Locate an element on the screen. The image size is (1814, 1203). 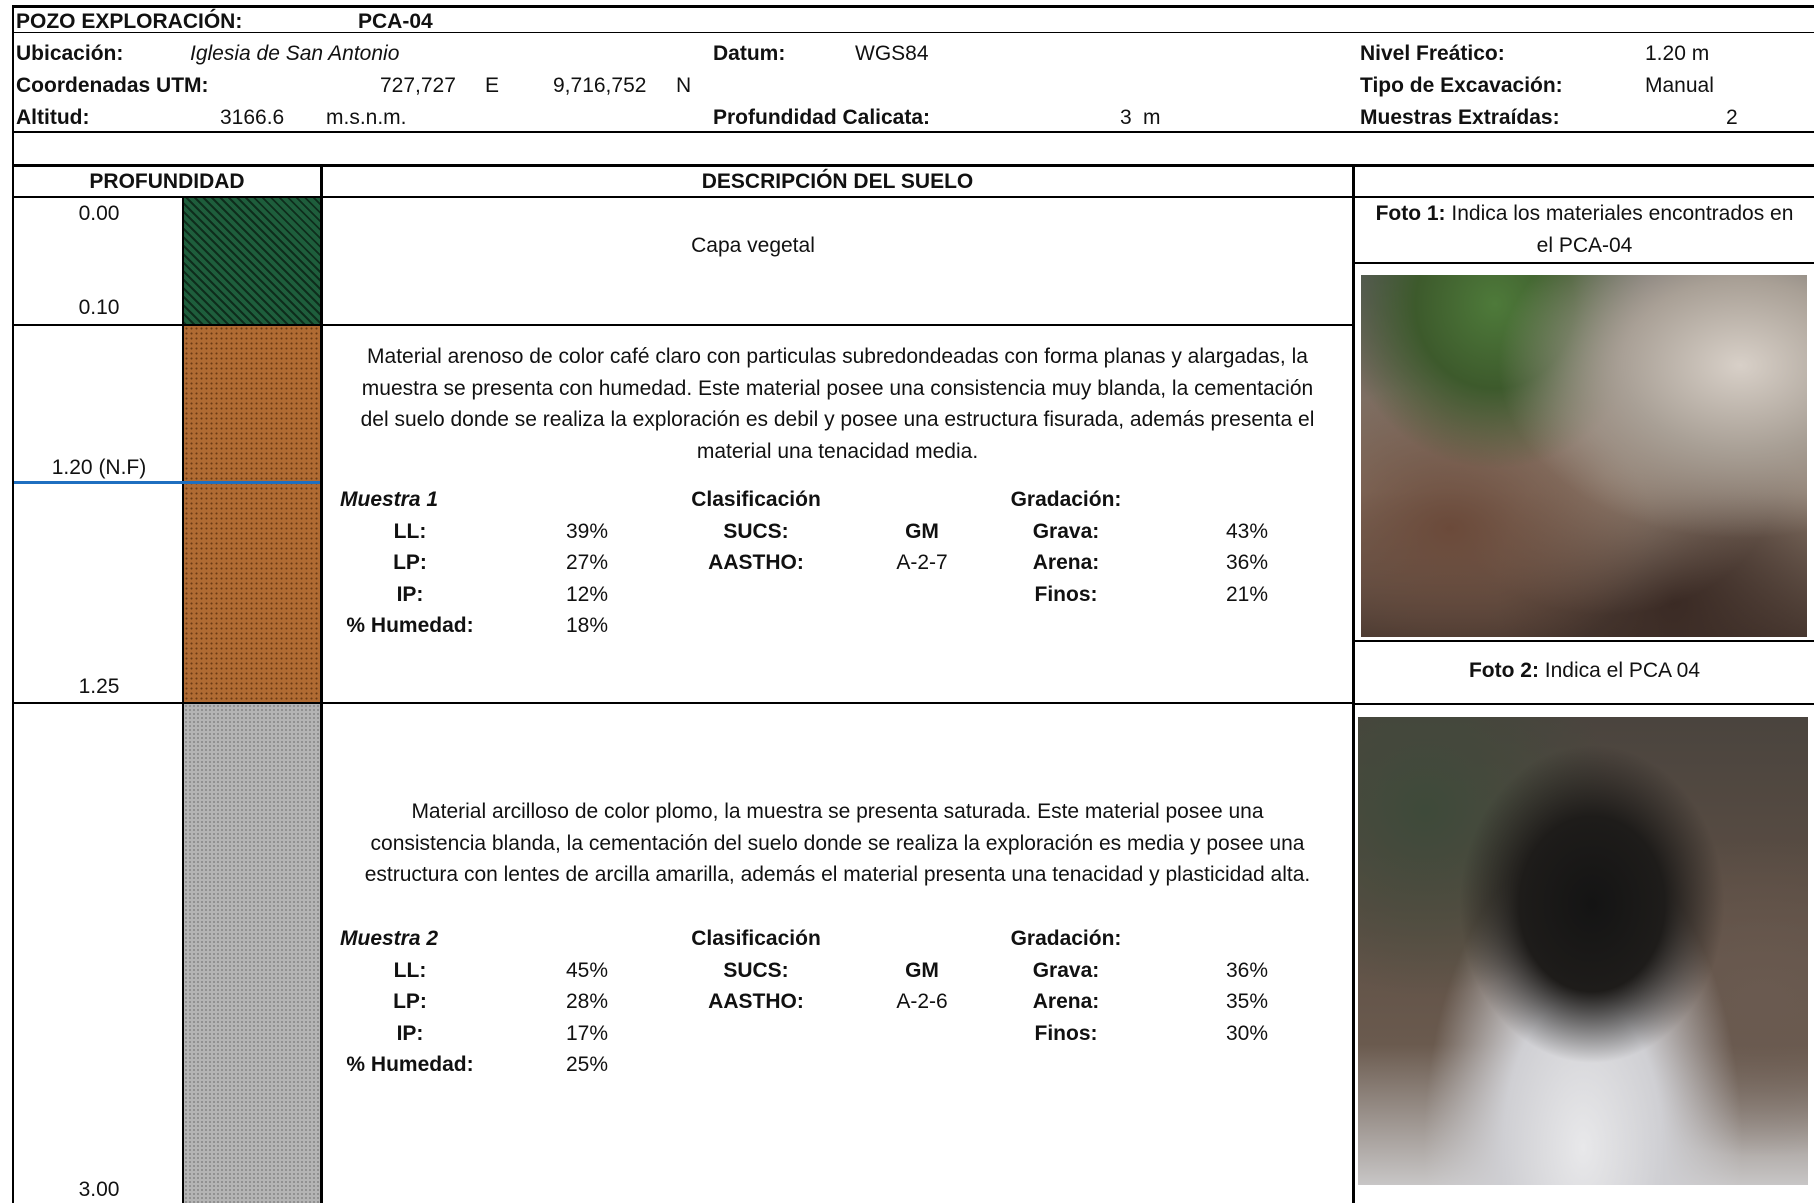
foto2-caption-bottom-line is located at coordinates (1584, 704).